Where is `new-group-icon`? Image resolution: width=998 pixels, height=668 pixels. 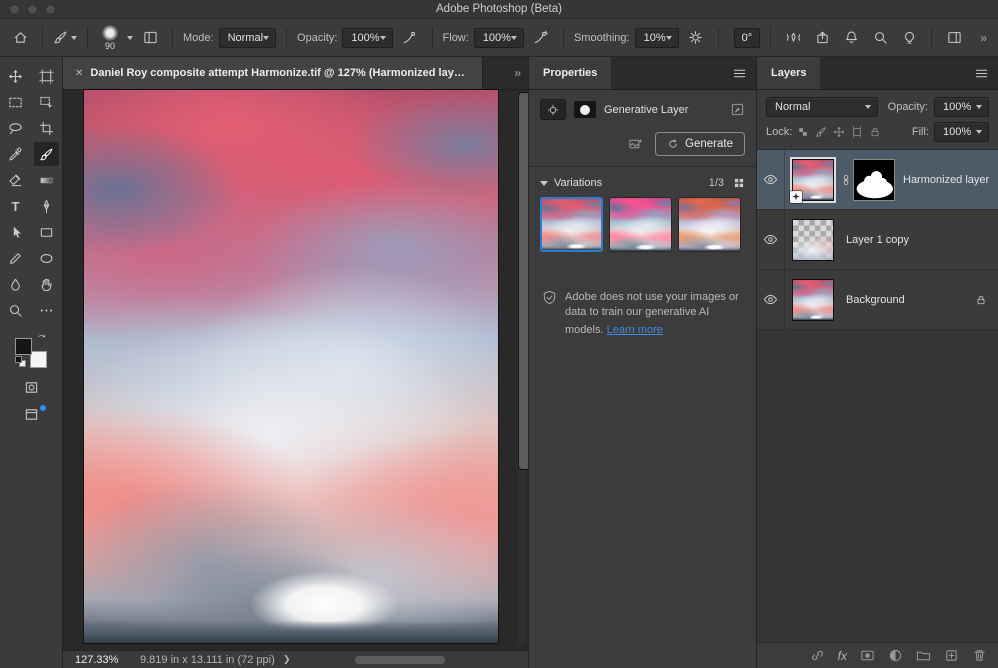
new-group-icon is located at coordinates (923, 655).